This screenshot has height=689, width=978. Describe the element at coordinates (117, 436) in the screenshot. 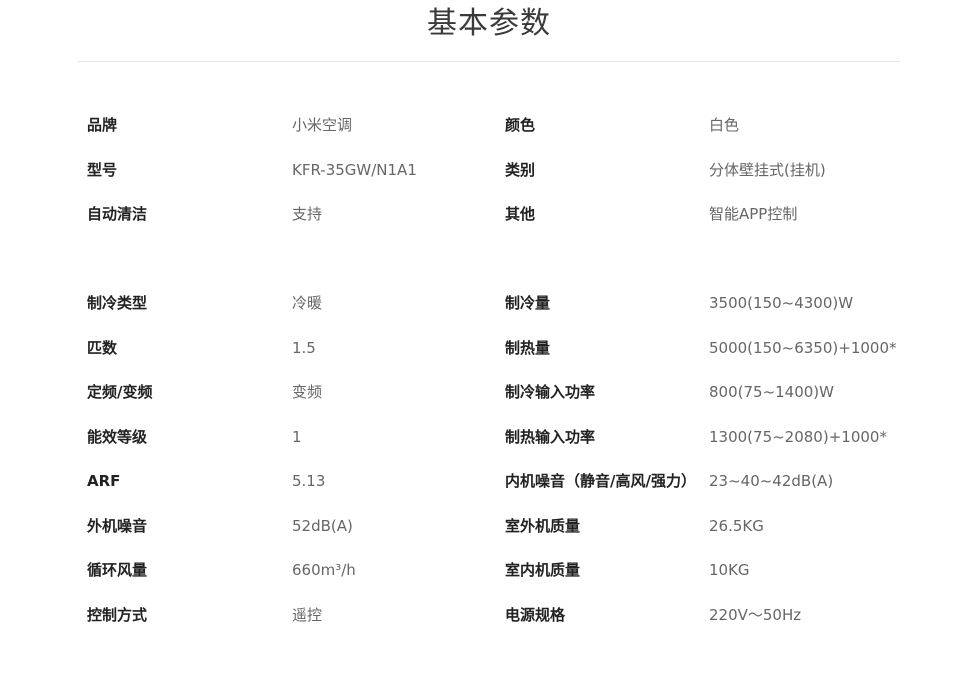

I see `spec-label: 能效等级` at that location.